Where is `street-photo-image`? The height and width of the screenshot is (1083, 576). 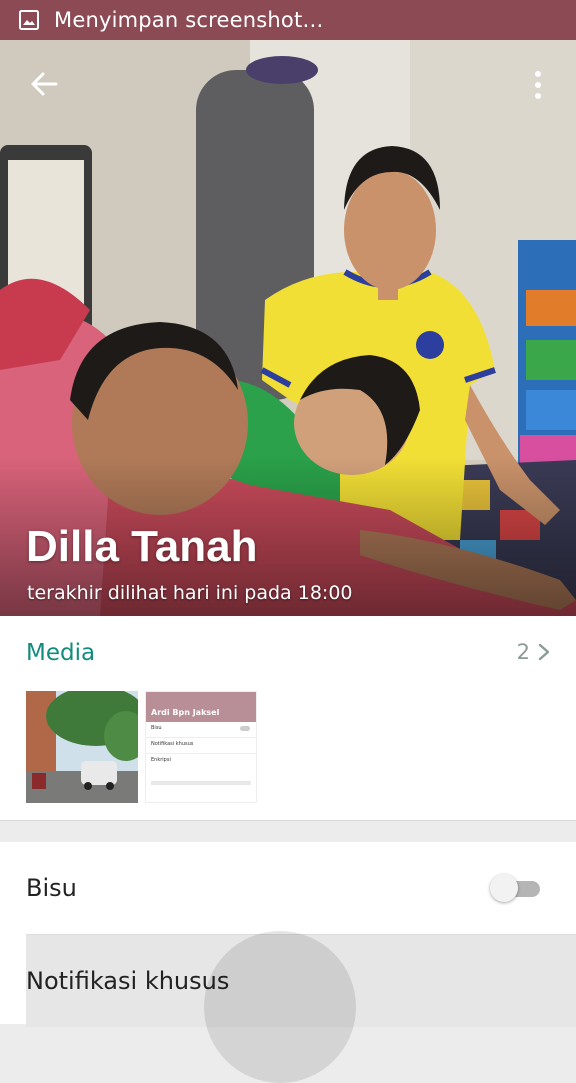 street-photo-image is located at coordinates (82, 747).